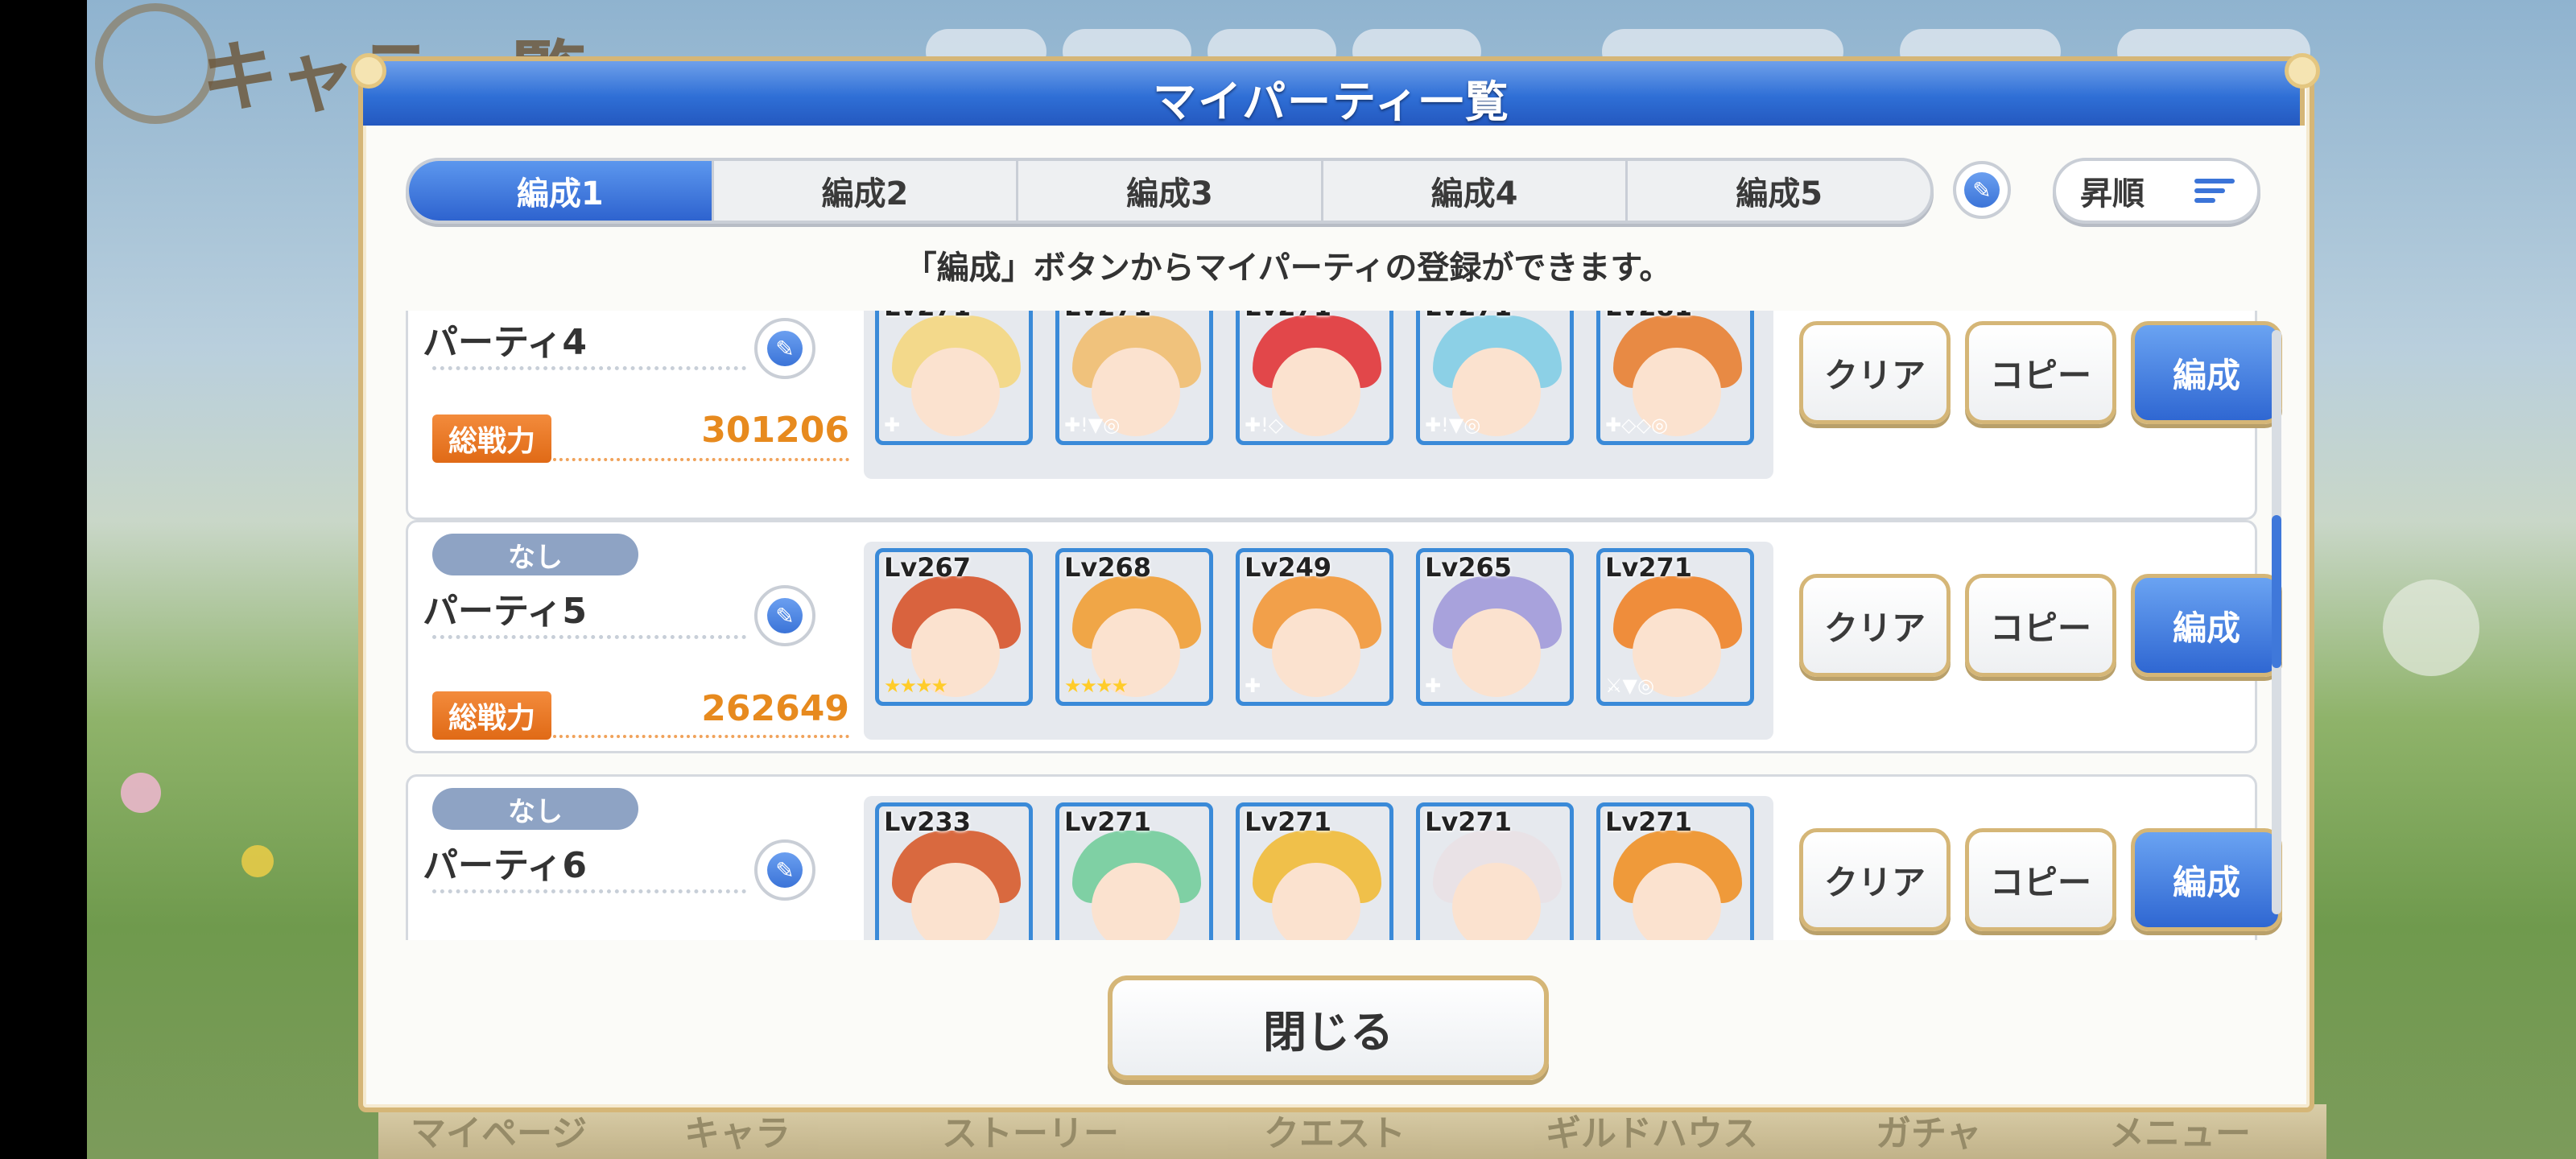 This screenshot has height=1159, width=2576. What do you see at coordinates (561, 191) in the screenshot?
I see `tab-formation-1: 編成1` at bounding box center [561, 191].